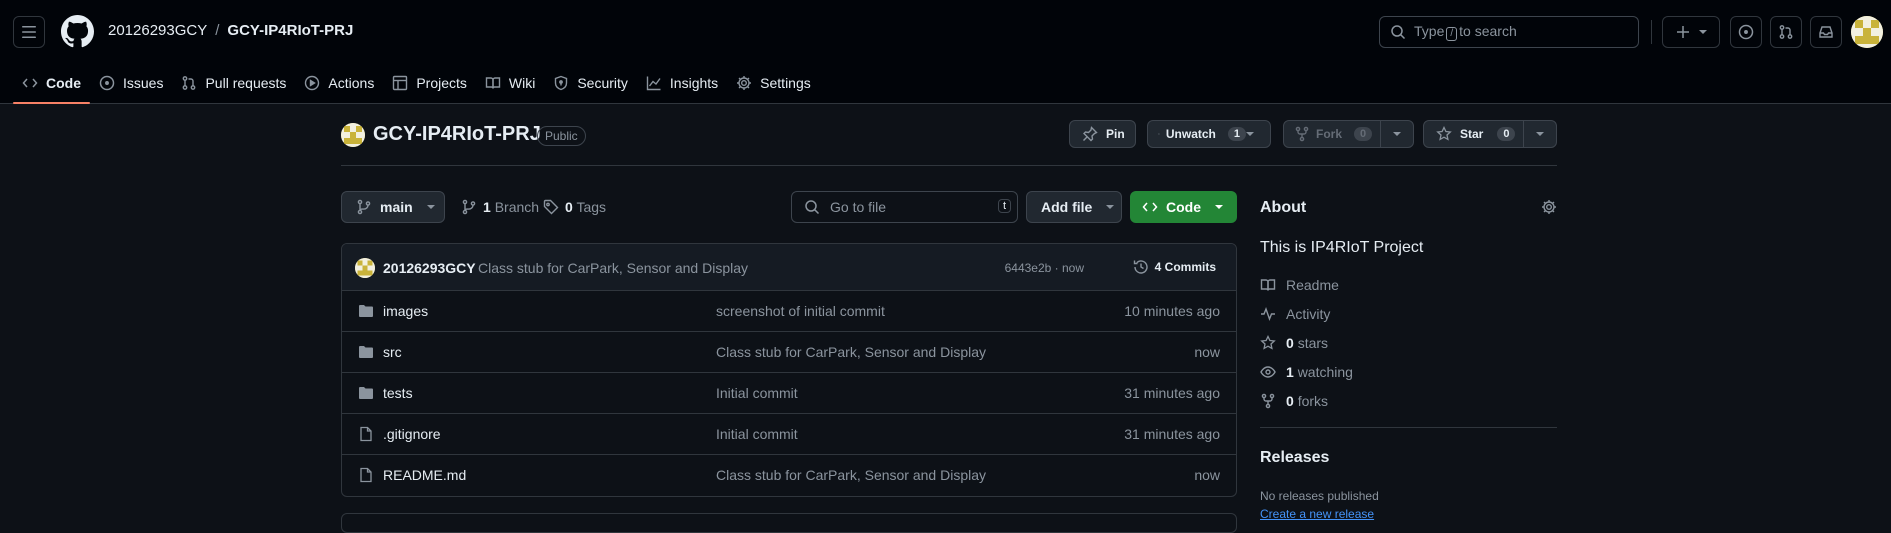  Describe the element at coordinates (1074, 207) in the screenshot. I see `add-file-button: Add file` at that location.